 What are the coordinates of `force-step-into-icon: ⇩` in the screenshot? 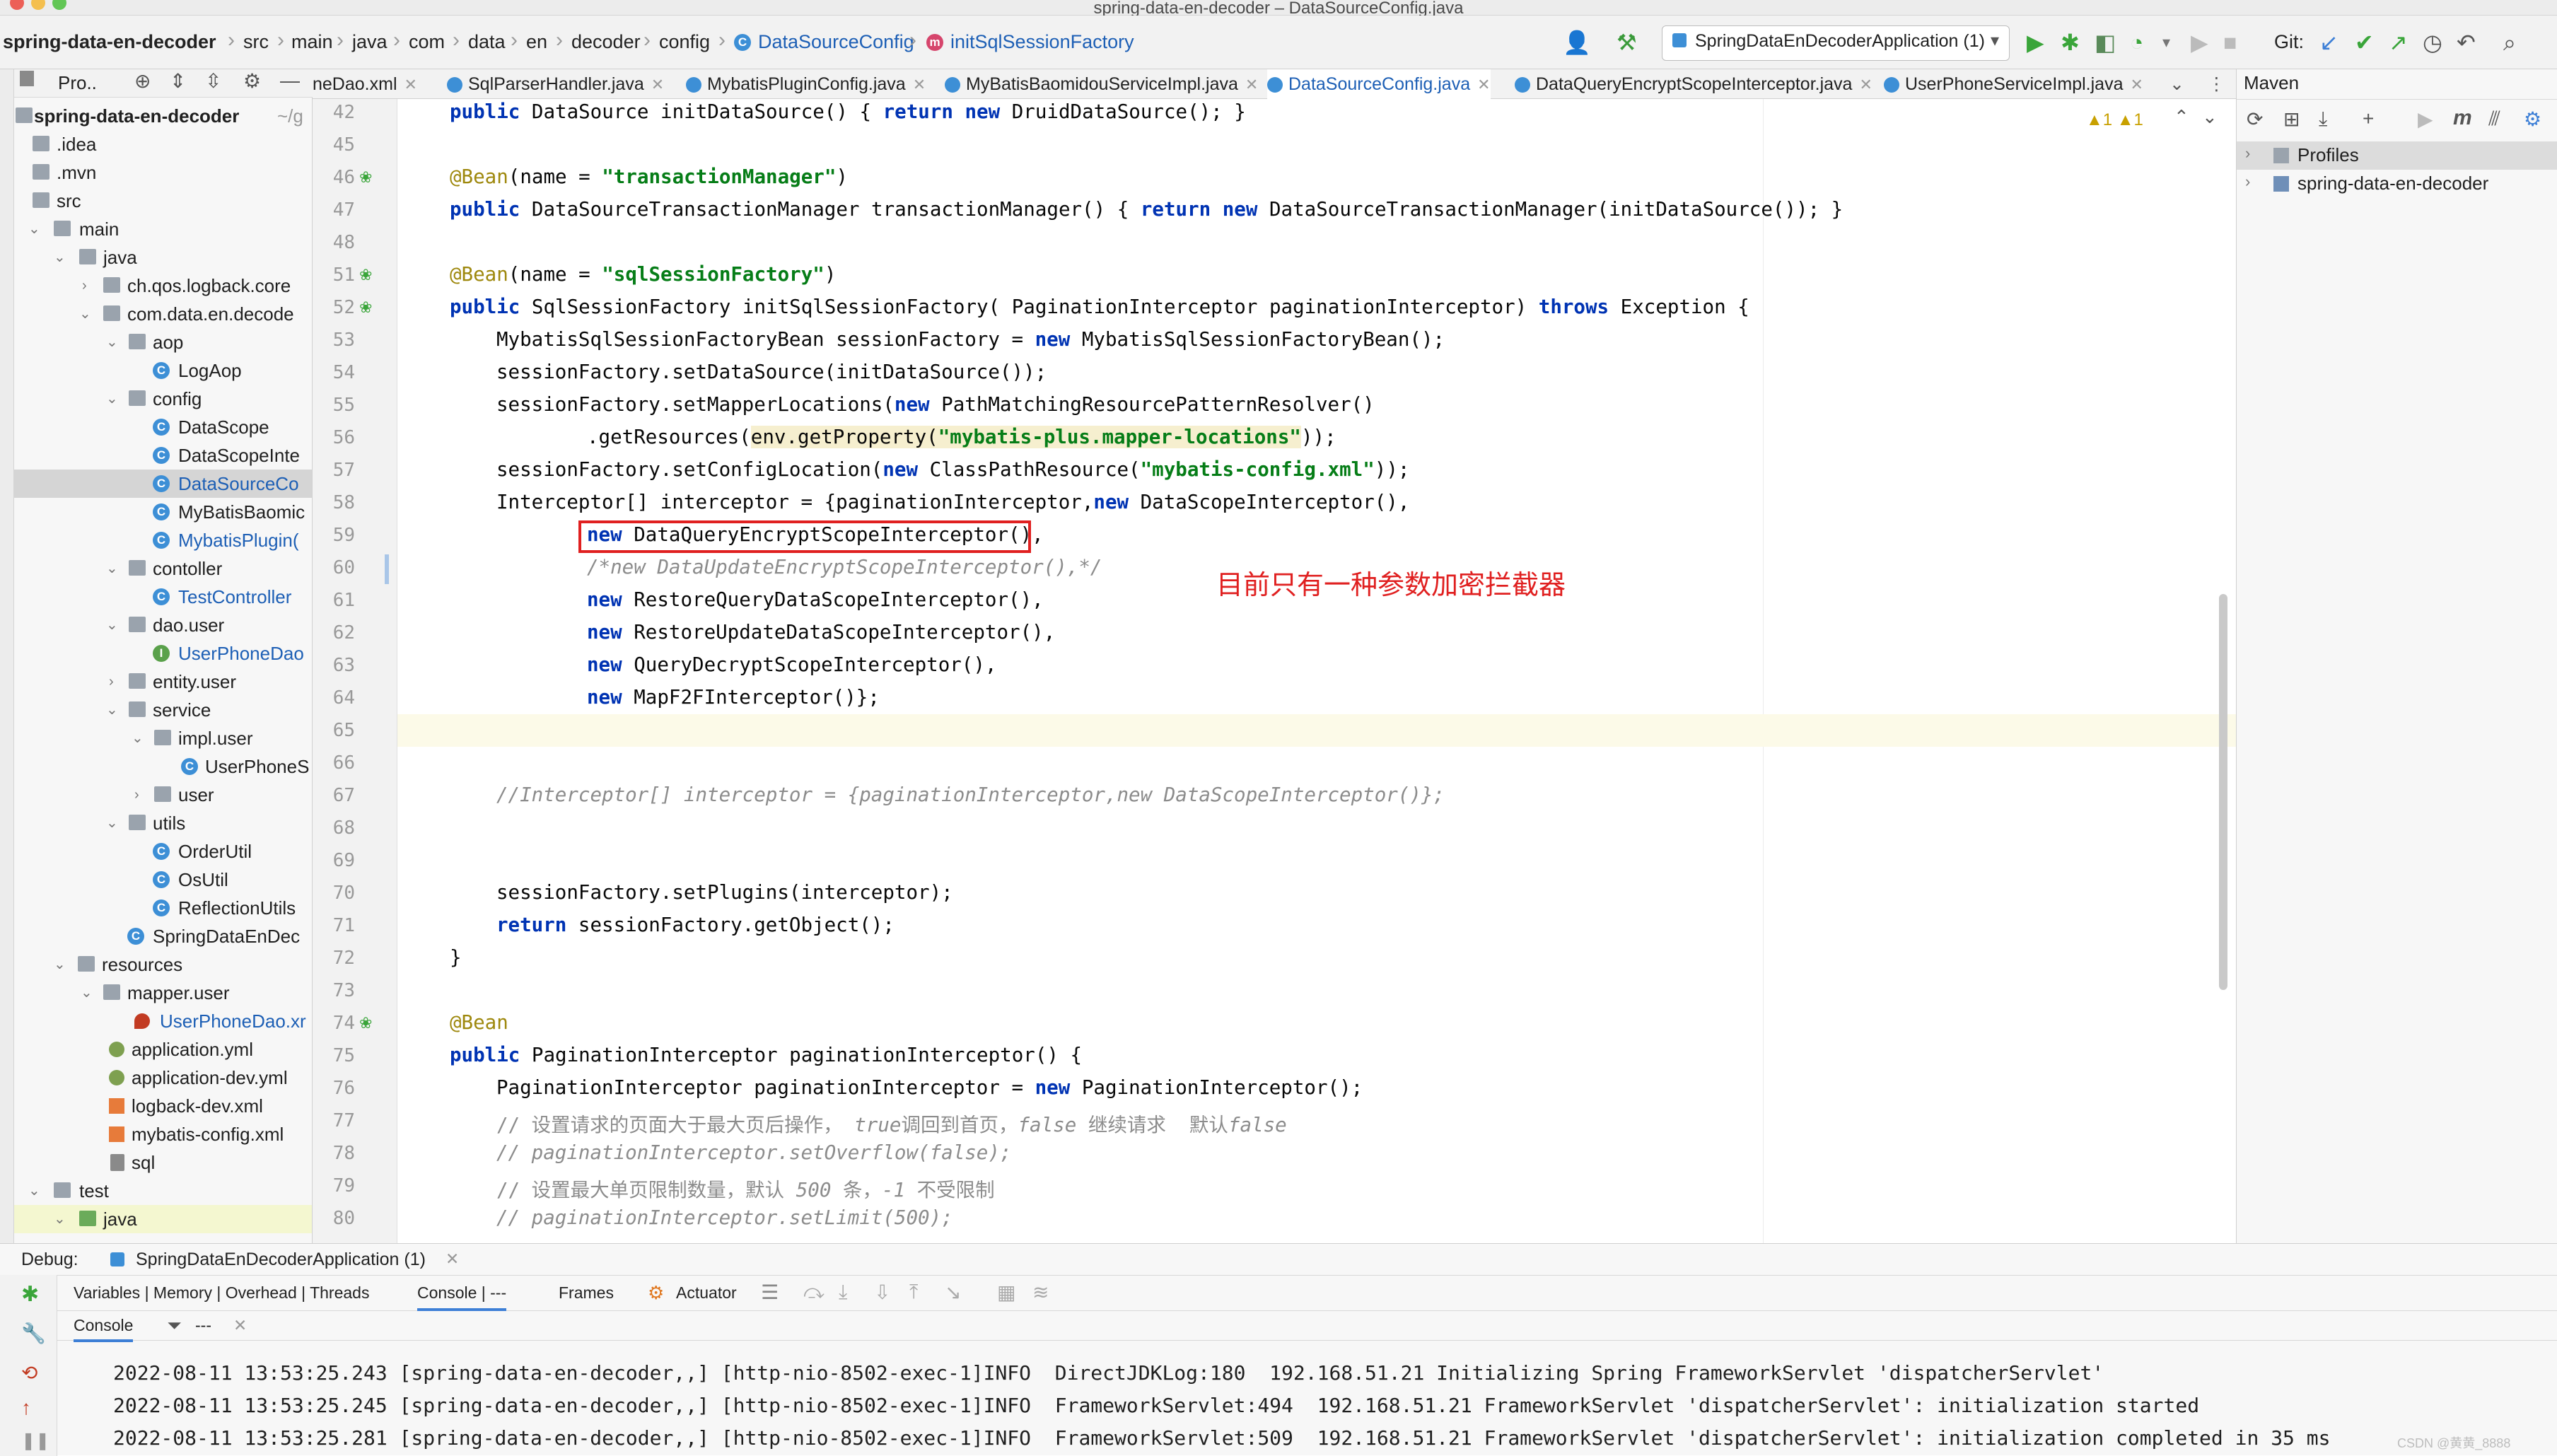 It's located at (882, 1293).